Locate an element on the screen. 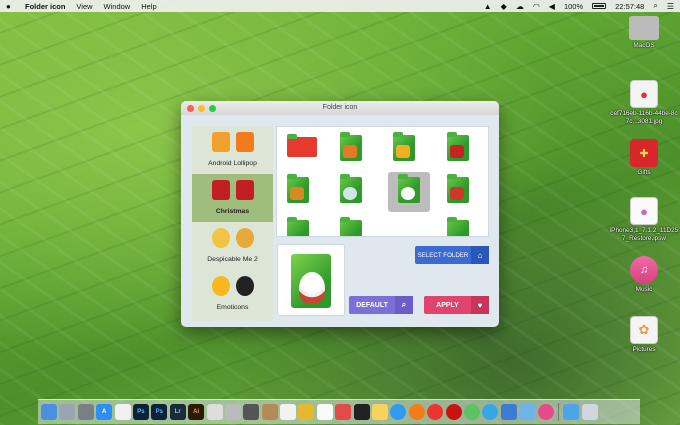  music-icon: ♫ is located at coordinates (644, 270).